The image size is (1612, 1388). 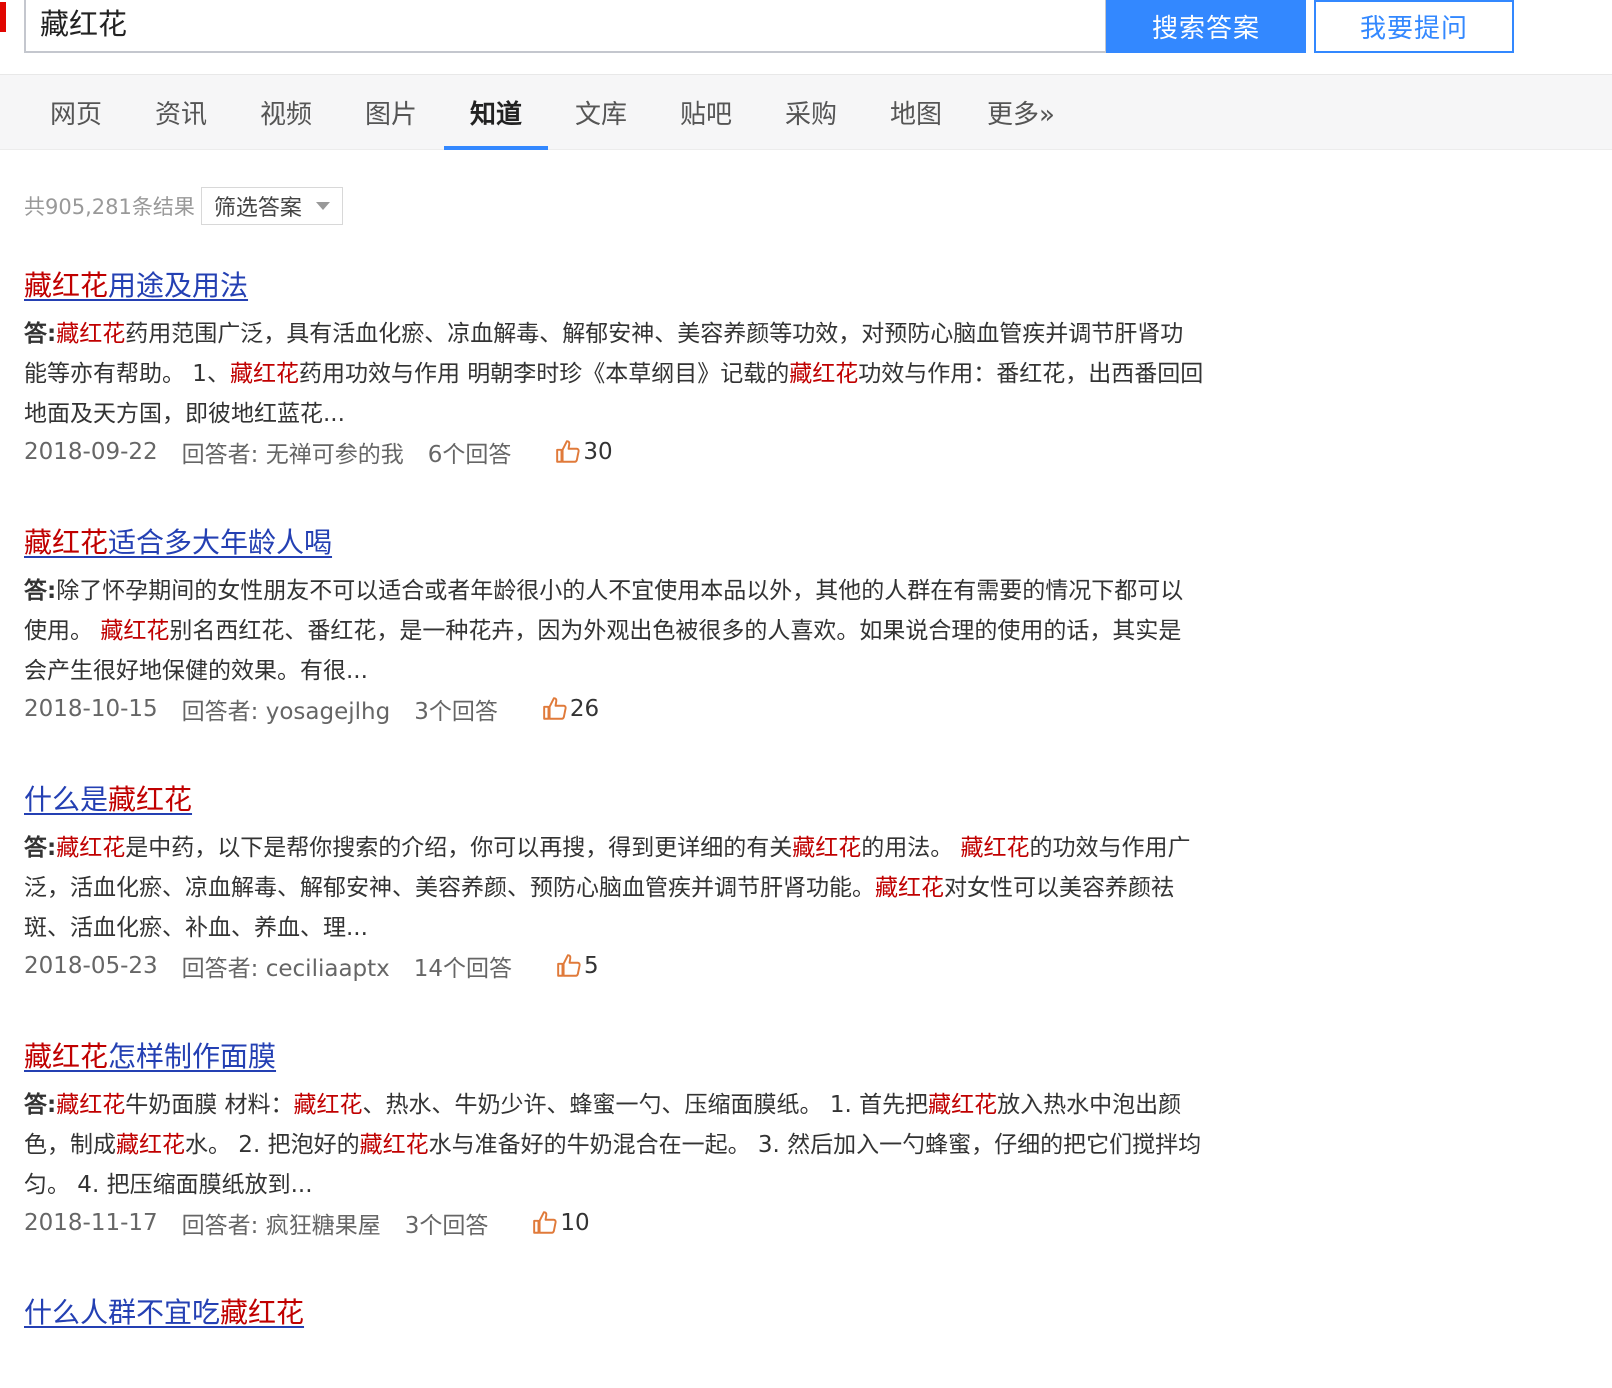 I want to click on result-date: 2018-09-22, so click(x=91, y=452).